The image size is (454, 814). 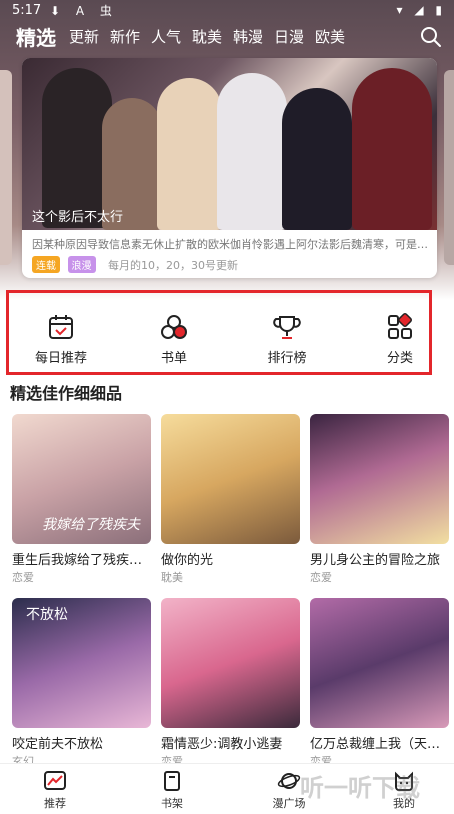 What do you see at coordinates (55, 780) in the screenshot?
I see `recommend-icon` at bounding box center [55, 780].